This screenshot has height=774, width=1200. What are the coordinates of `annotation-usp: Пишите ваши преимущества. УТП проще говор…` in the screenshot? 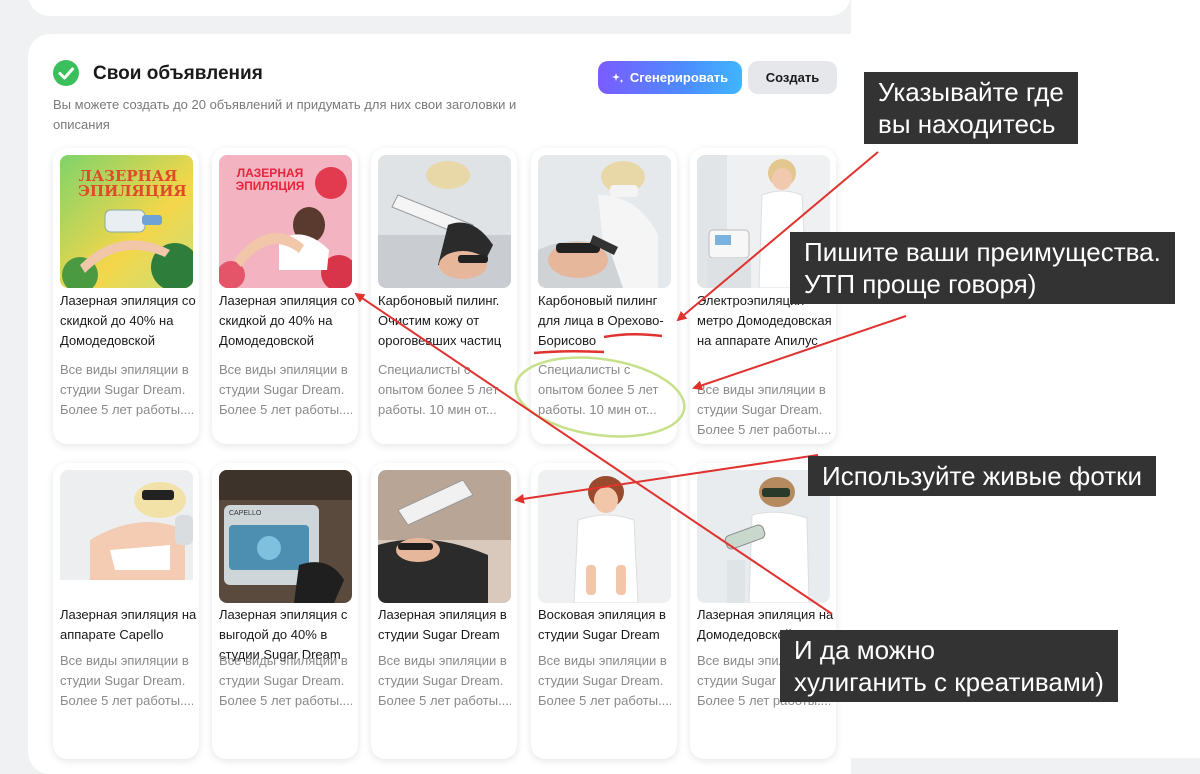 It's located at (982, 268).